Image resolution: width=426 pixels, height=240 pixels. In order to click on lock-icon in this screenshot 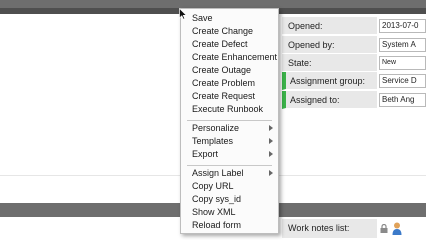, I will do `click(384, 228)`.